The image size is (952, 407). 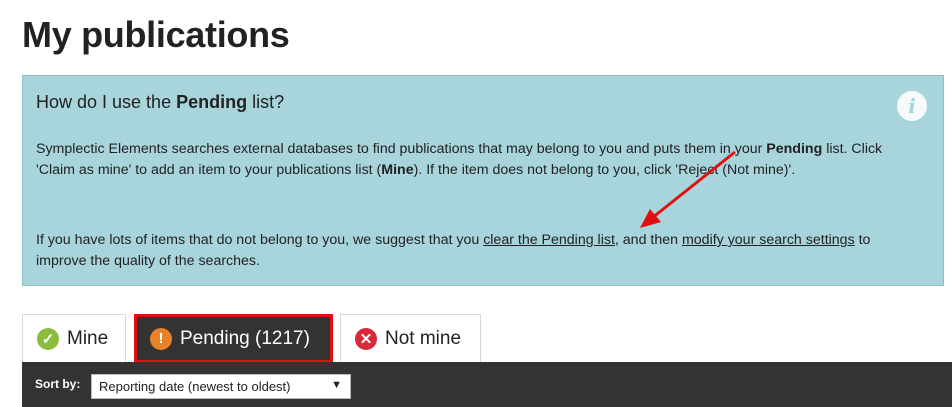 What do you see at coordinates (58, 384) in the screenshot?
I see `sort-label: Sort by:` at bounding box center [58, 384].